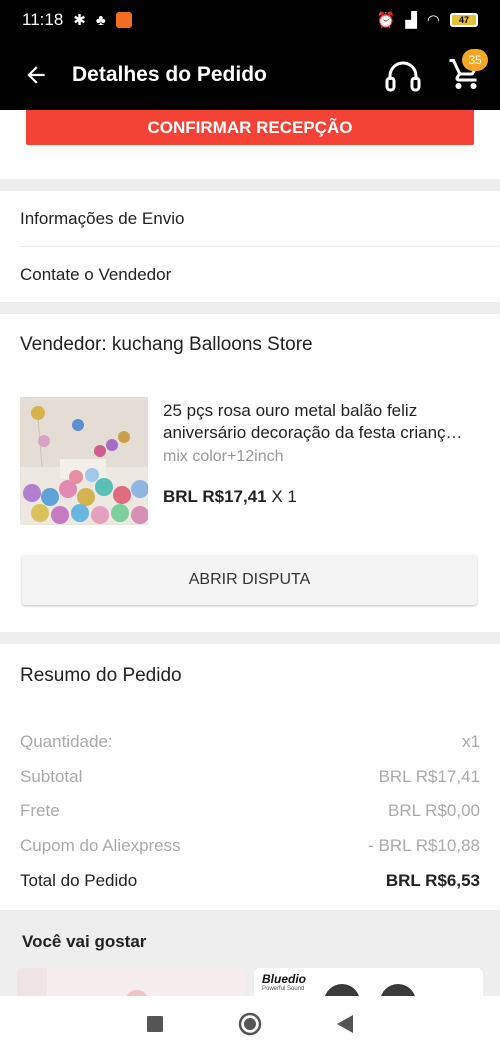 The image size is (500, 1056). I want to click on summary-value: x1, so click(471, 741).